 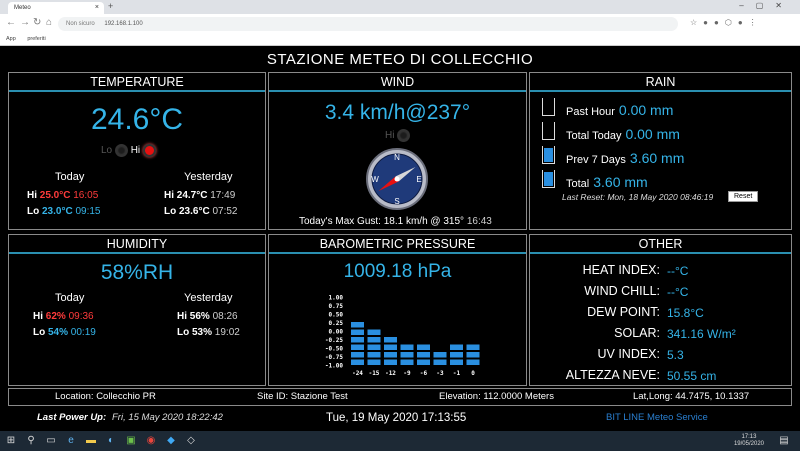 What do you see at coordinates (424, 373) in the screenshot?
I see `x-tick-label: -6` at bounding box center [424, 373].